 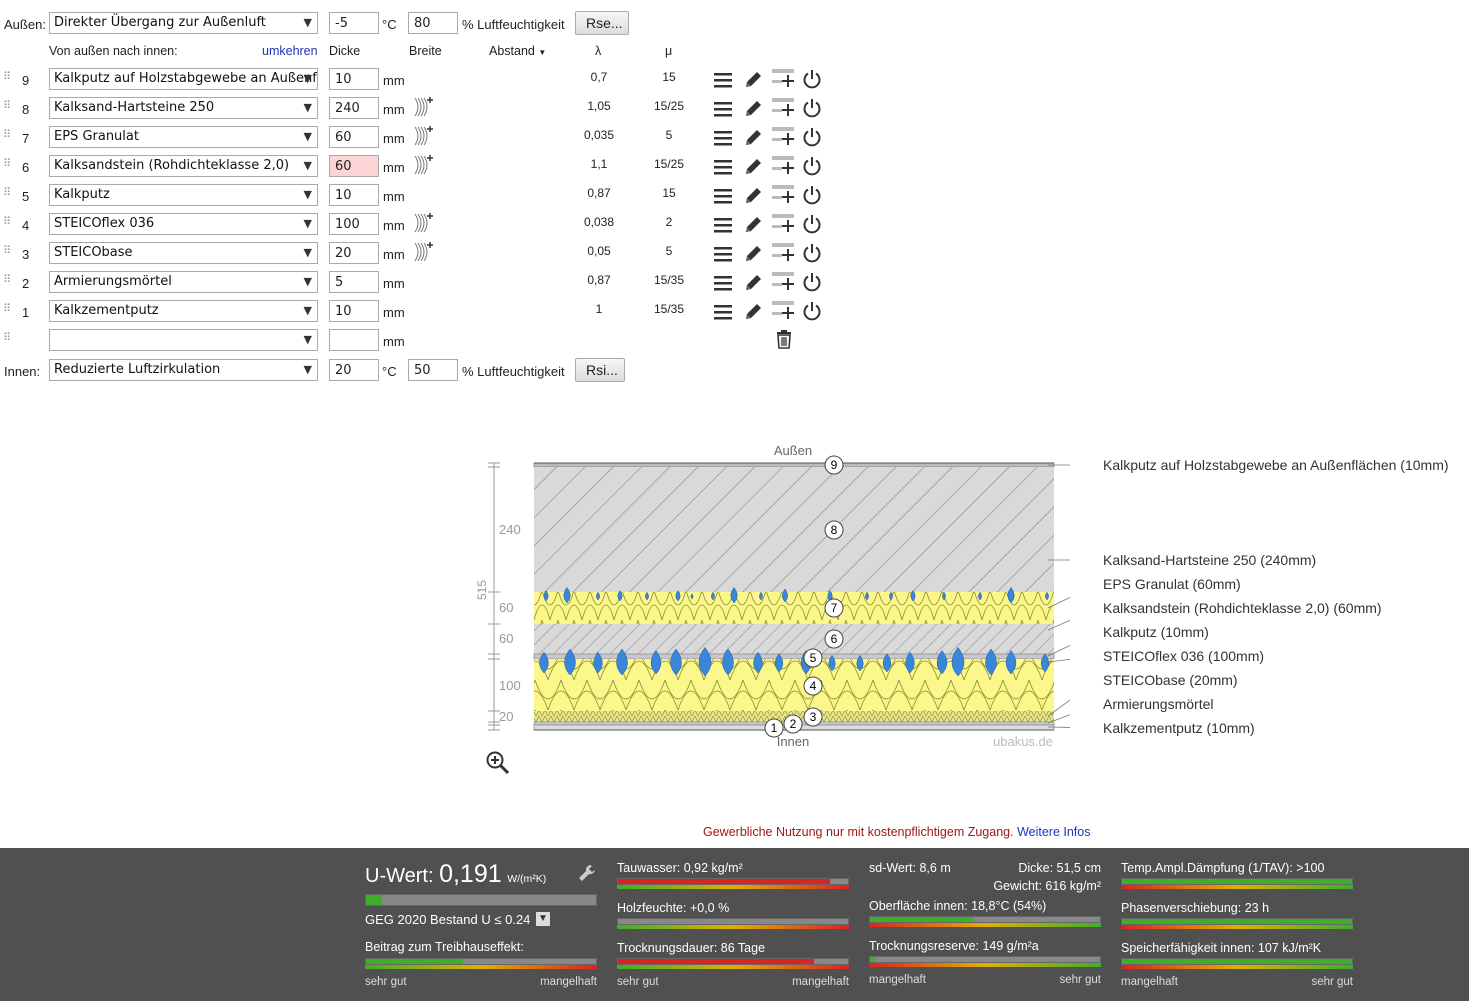 What do you see at coordinates (354, 370) in the screenshot?
I see `inside-temp-input: 20` at bounding box center [354, 370].